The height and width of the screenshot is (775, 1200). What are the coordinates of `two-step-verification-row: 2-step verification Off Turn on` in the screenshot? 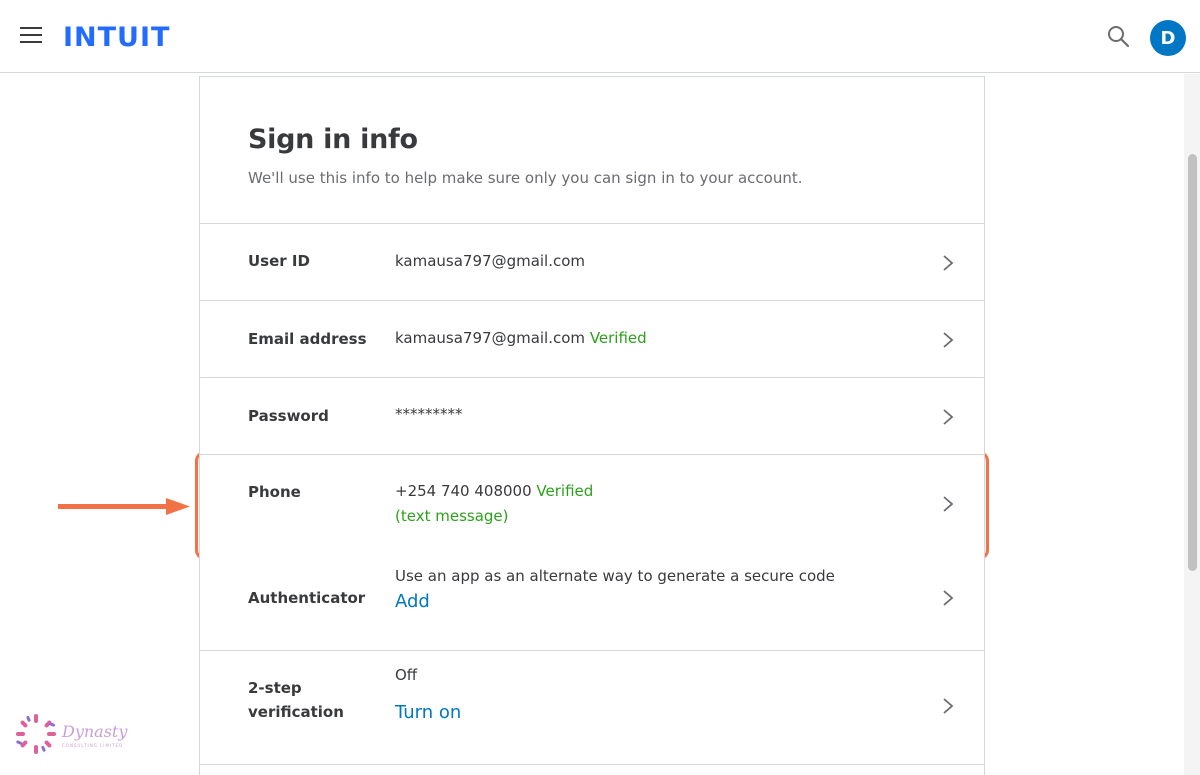 It's located at (592, 708).